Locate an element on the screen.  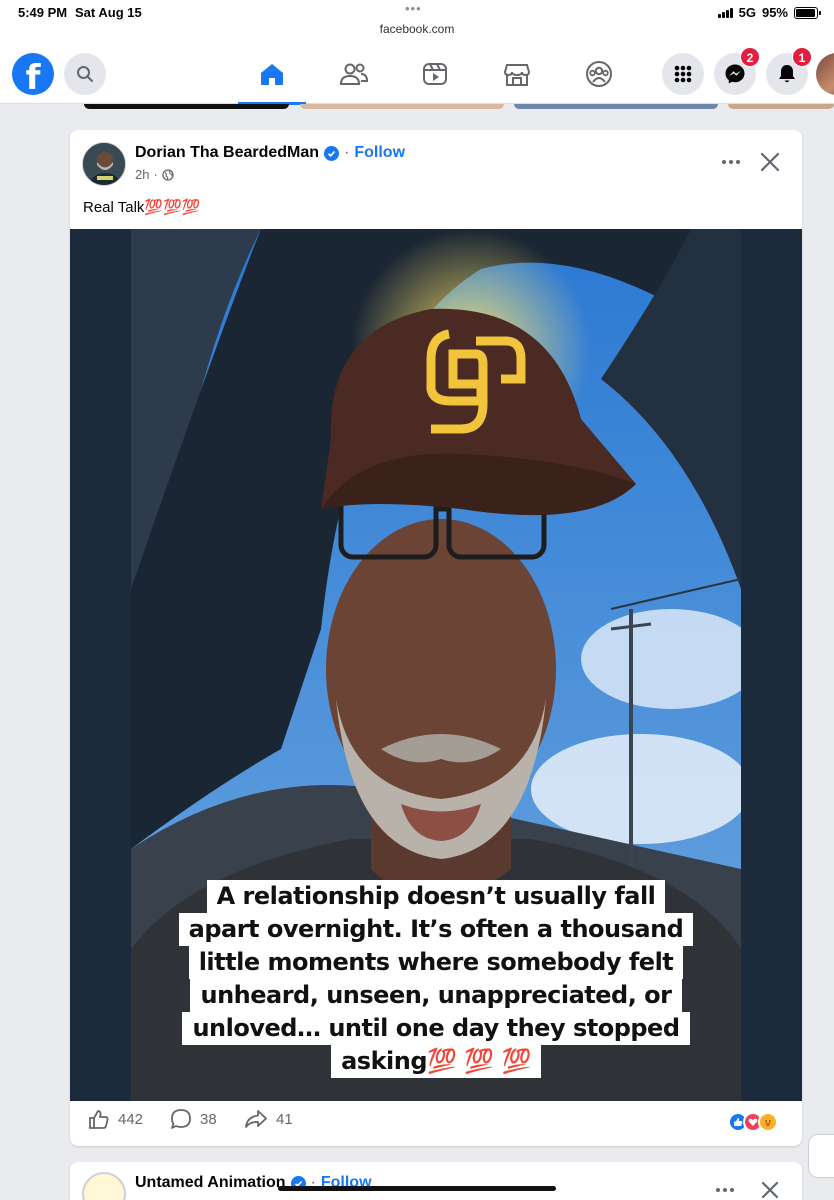
hide-post-button is located at coordinates (770, 162).